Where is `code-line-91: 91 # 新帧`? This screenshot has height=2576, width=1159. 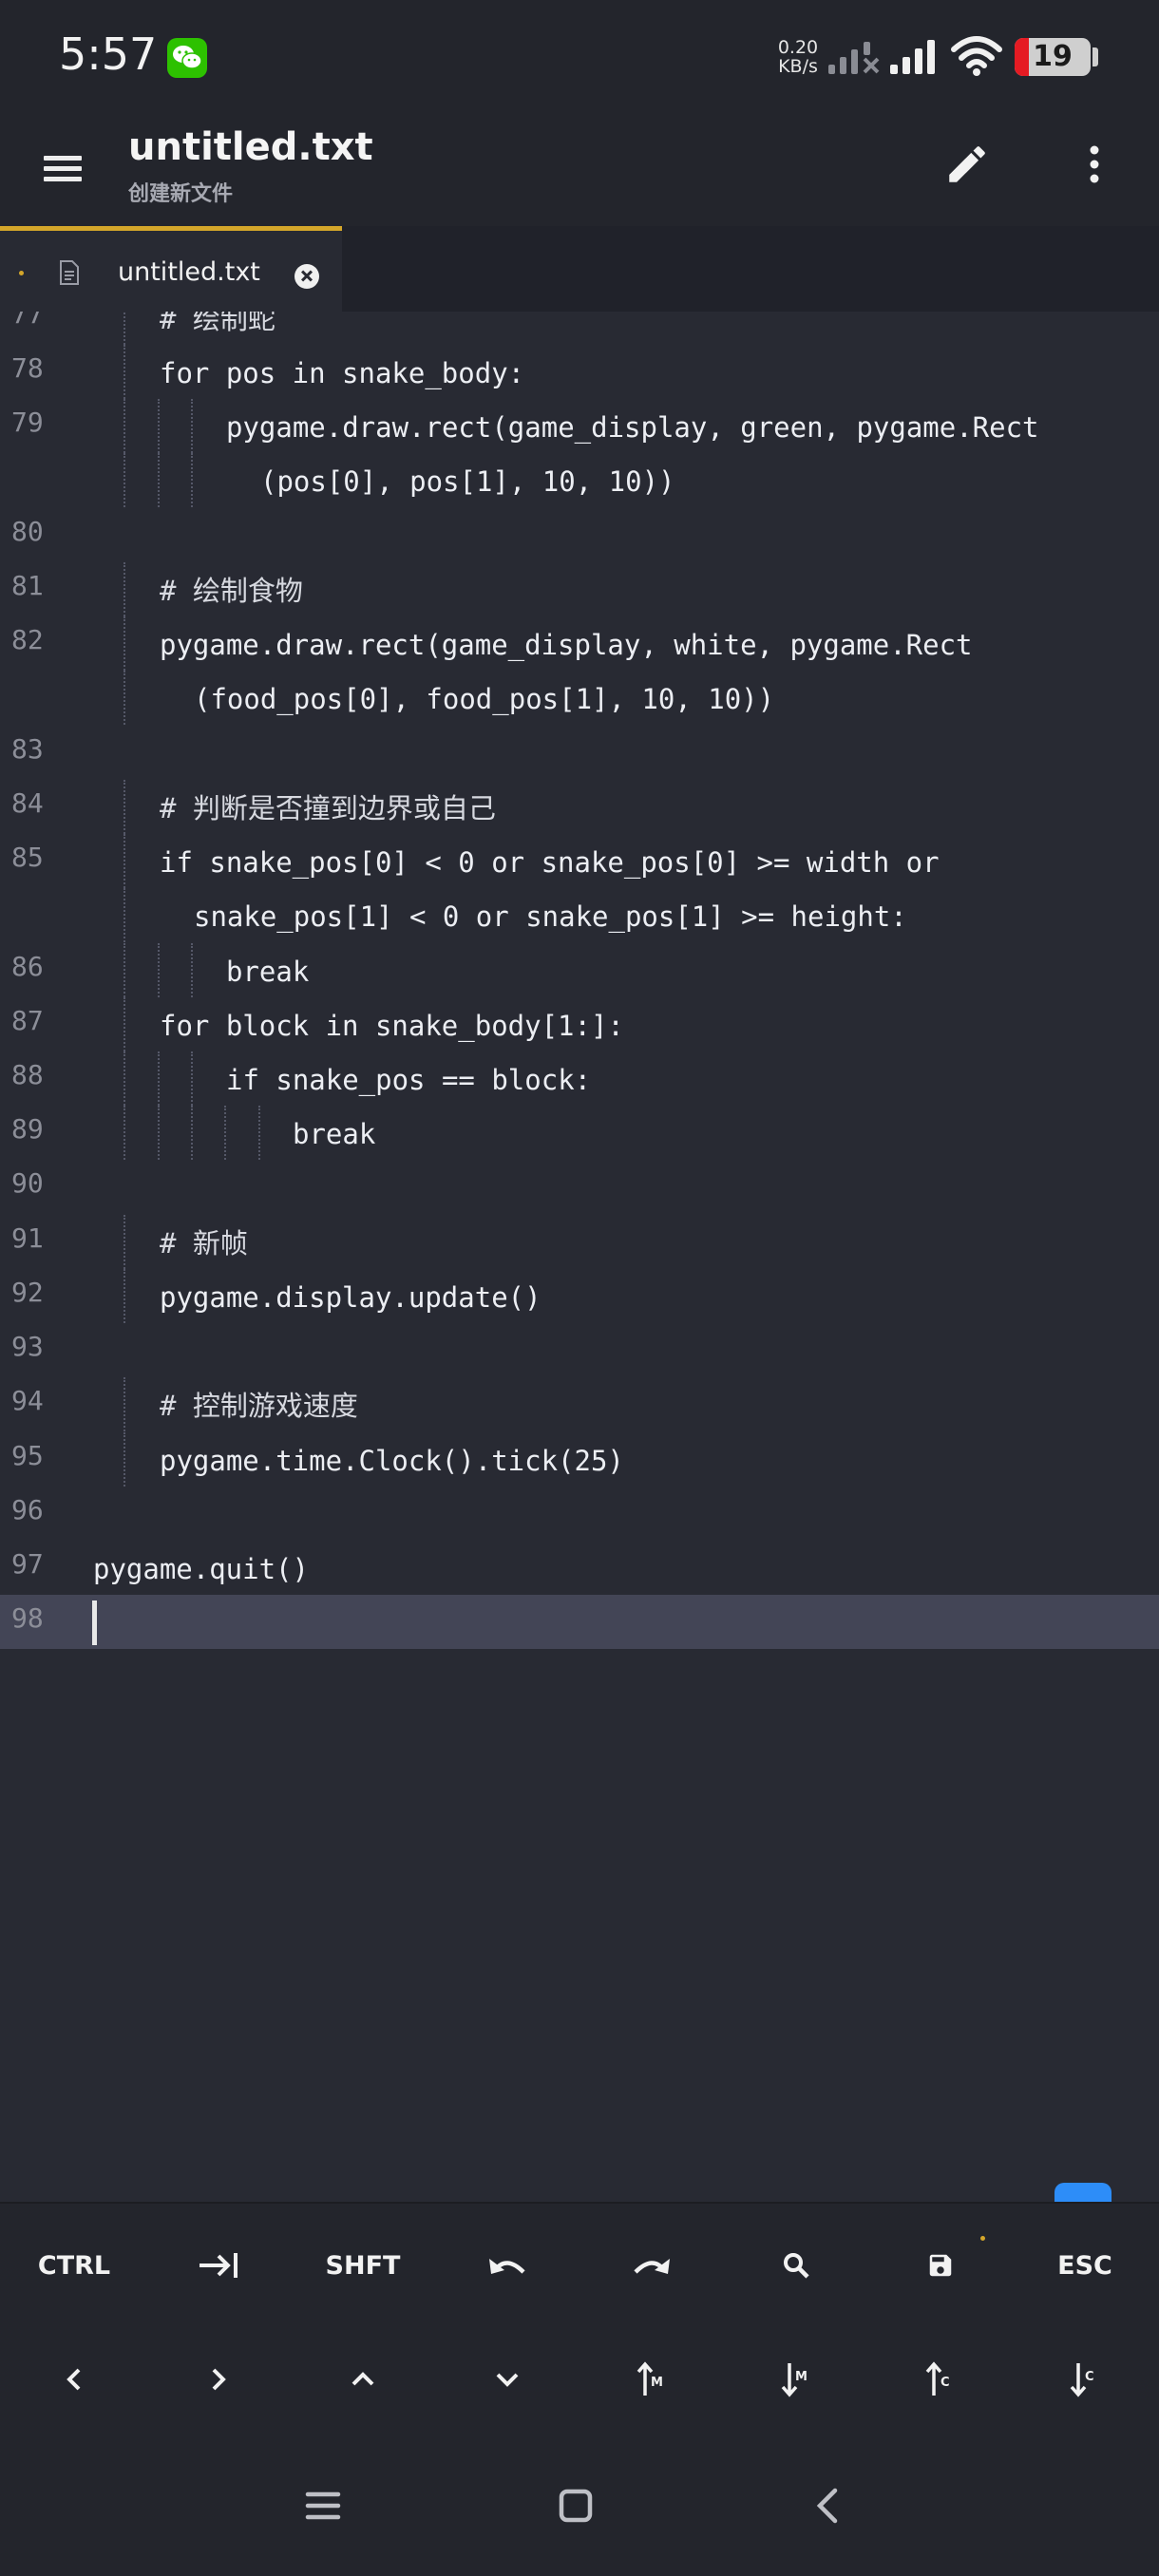 code-line-91: 91 # 新帧 is located at coordinates (579, 1242).